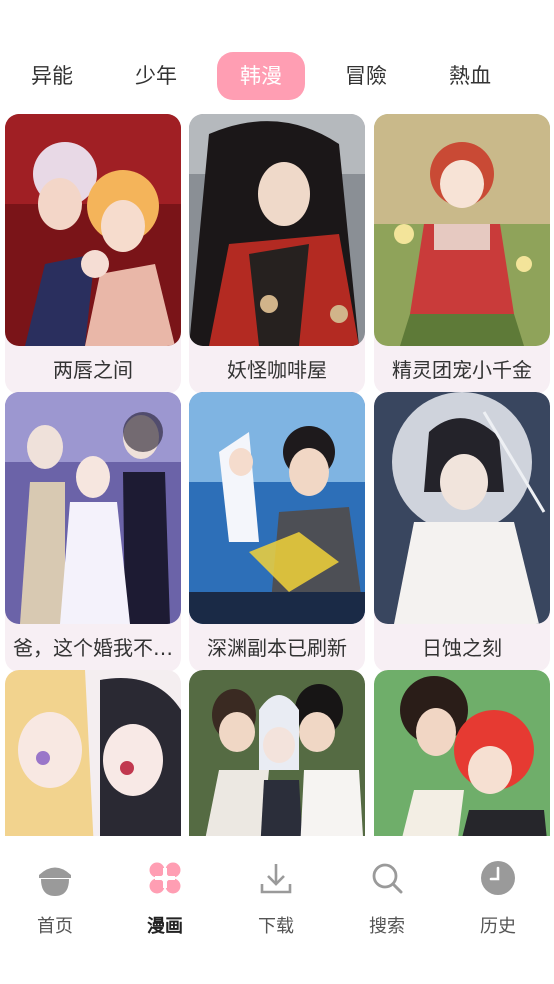 The image size is (554, 984). I want to click on tab-adventure: 冒險, so click(366, 76).